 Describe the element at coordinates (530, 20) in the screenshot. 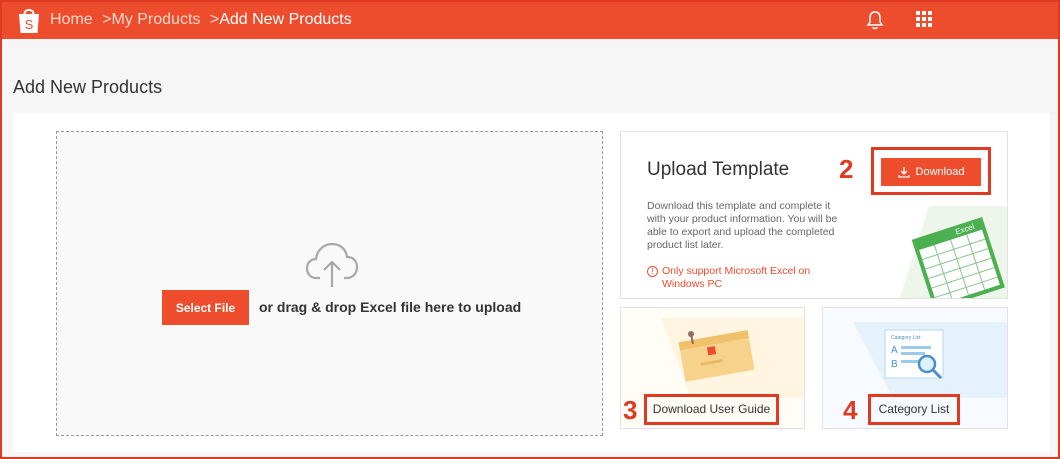

I see `top-nav-bar: S Home >My Products >Add New Products` at that location.